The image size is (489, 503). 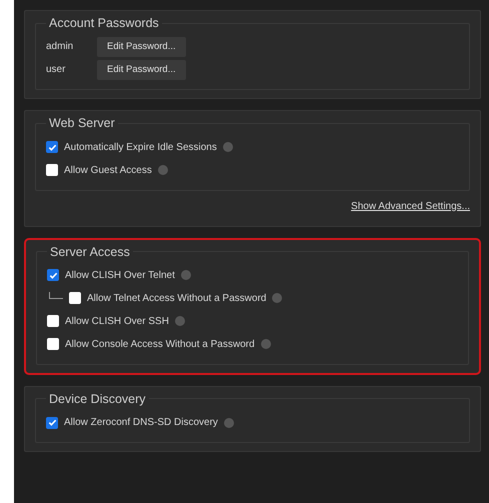 What do you see at coordinates (90, 252) in the screenshot?
I see `section-title: Server Access` at bounding box center [90, 252].